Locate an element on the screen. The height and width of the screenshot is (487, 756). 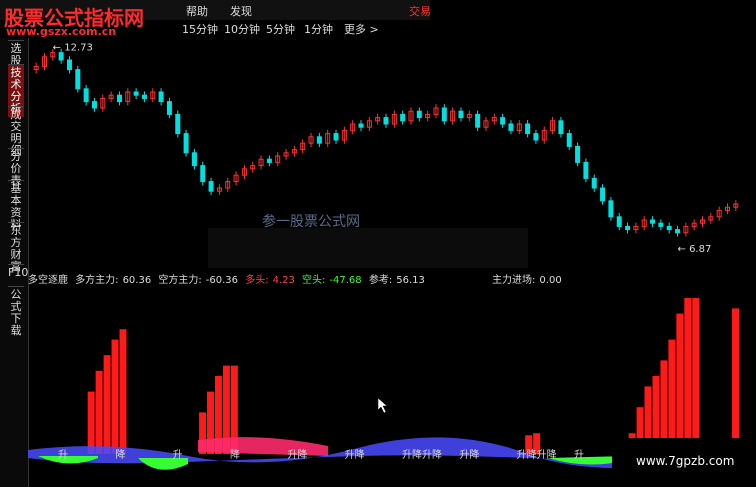
period-15min: 15分钟 is located at coordinates (200, 29).